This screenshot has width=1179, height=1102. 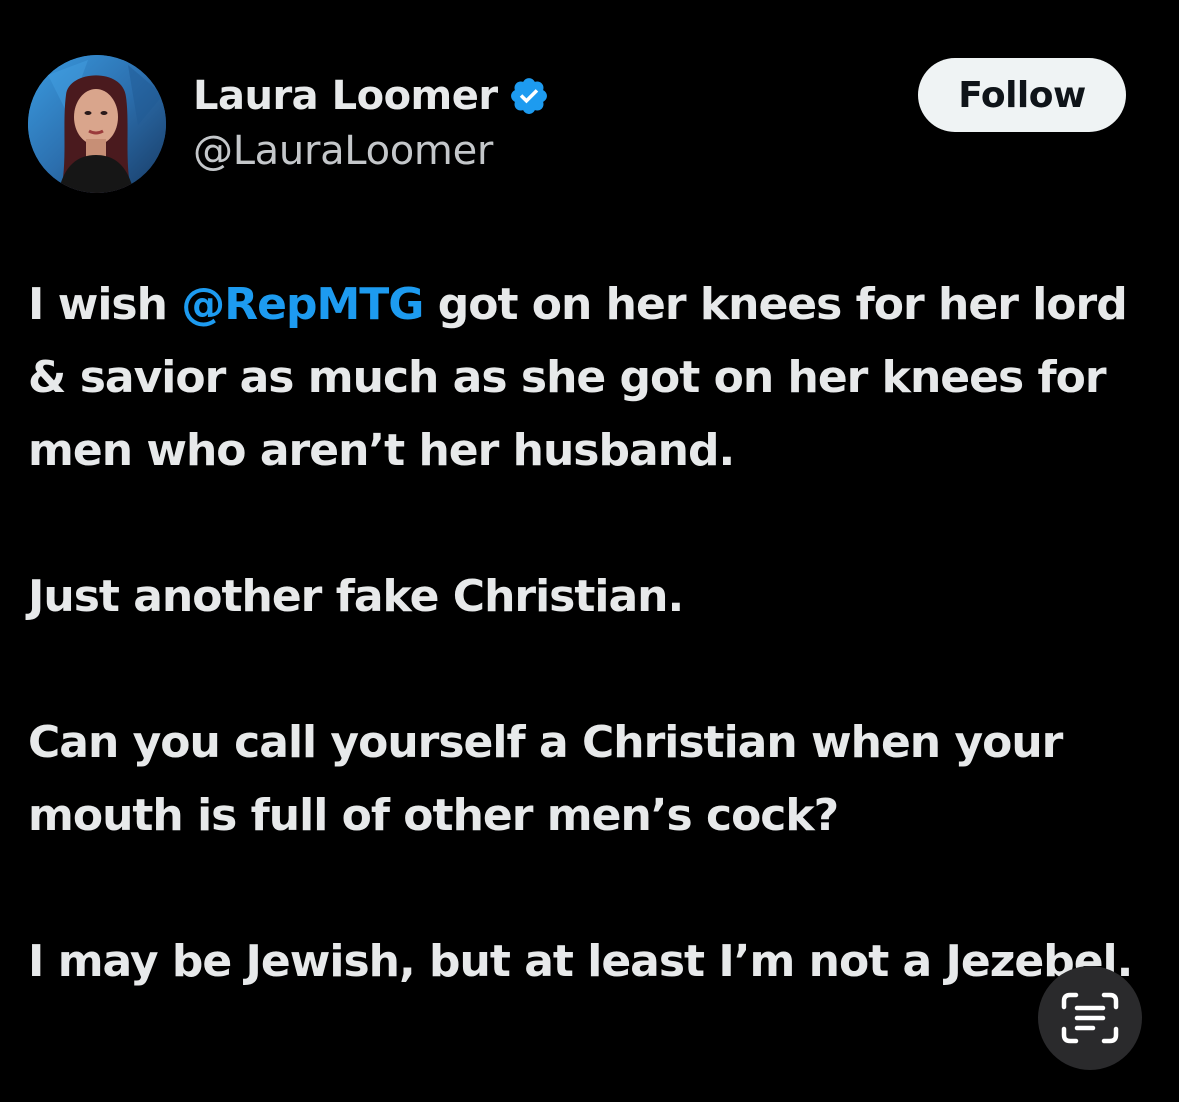 I want to click on author-handle: @LauraLoomer, so click(x=371, y=151).